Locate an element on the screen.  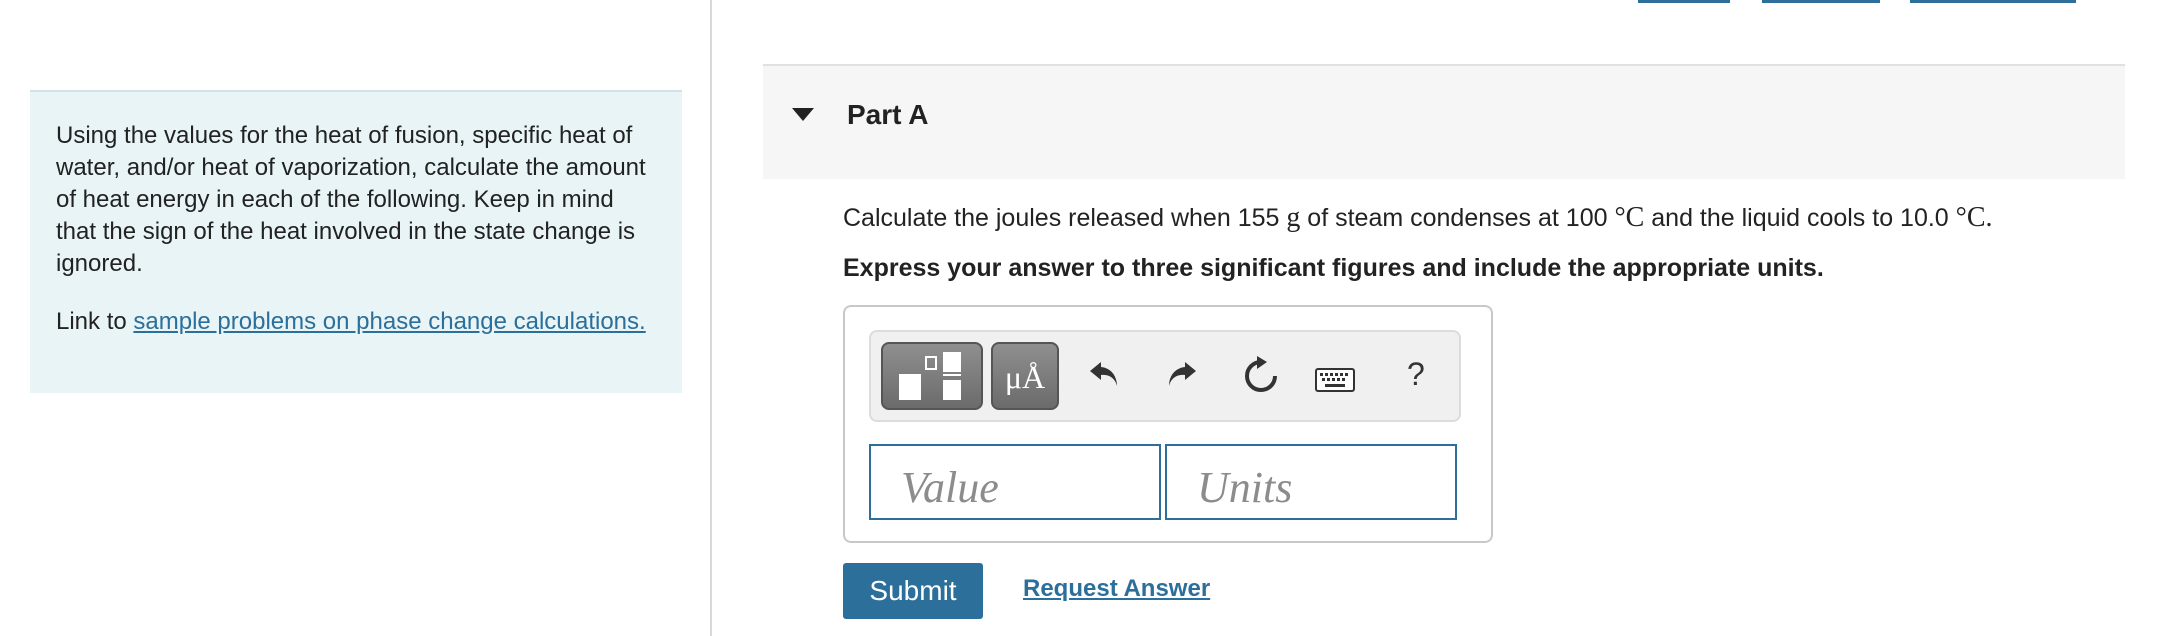
request-answer-link: Request Answer is located at coordinates (1116, 589).